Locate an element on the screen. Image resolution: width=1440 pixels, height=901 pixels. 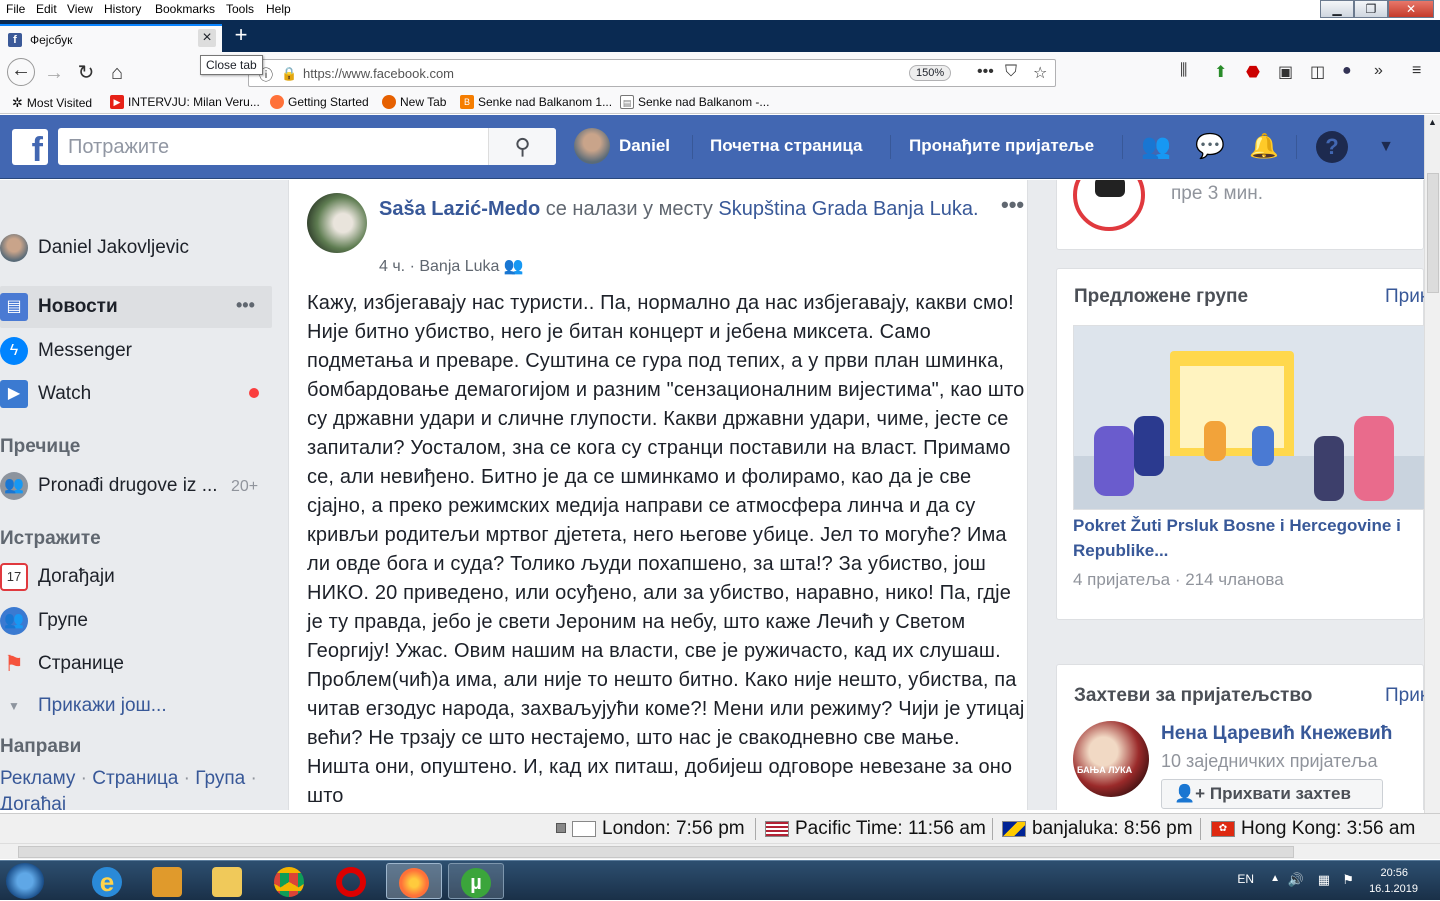
bookmark-star-icon: ☆ is located at coordinates (1040, 73).